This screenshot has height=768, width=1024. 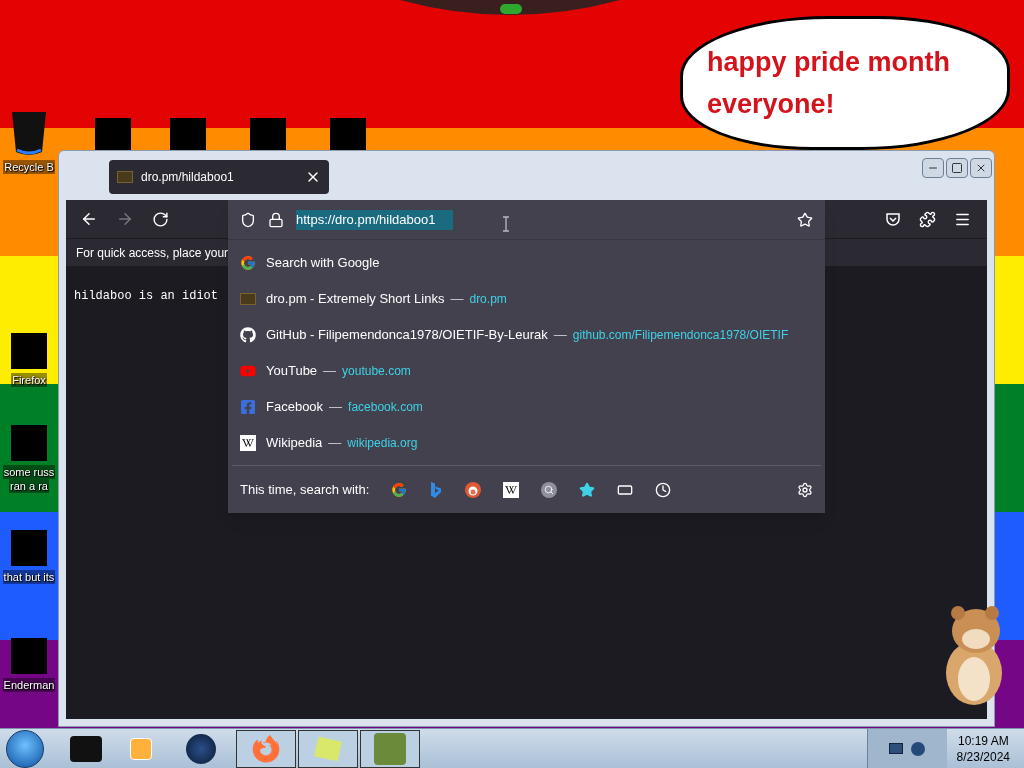 I want to click on suggestion-title: Wikipedia, so click(x=294, y=443).